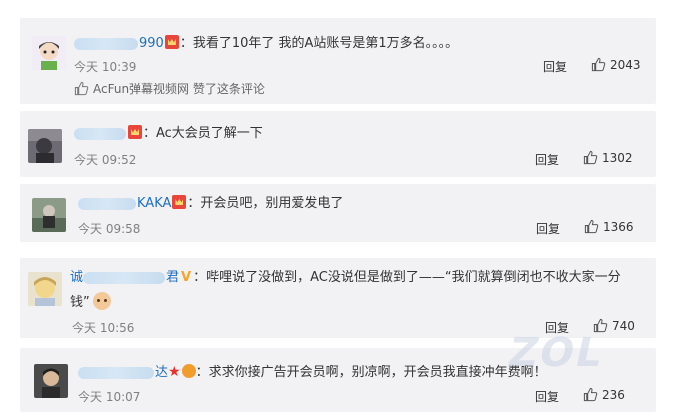 Image resolution: width=673 pixels, height=418 pixels. Describe the element at coordinates (174, 372) in the screenshot. I see `star-badge-icon: ★` at that location.